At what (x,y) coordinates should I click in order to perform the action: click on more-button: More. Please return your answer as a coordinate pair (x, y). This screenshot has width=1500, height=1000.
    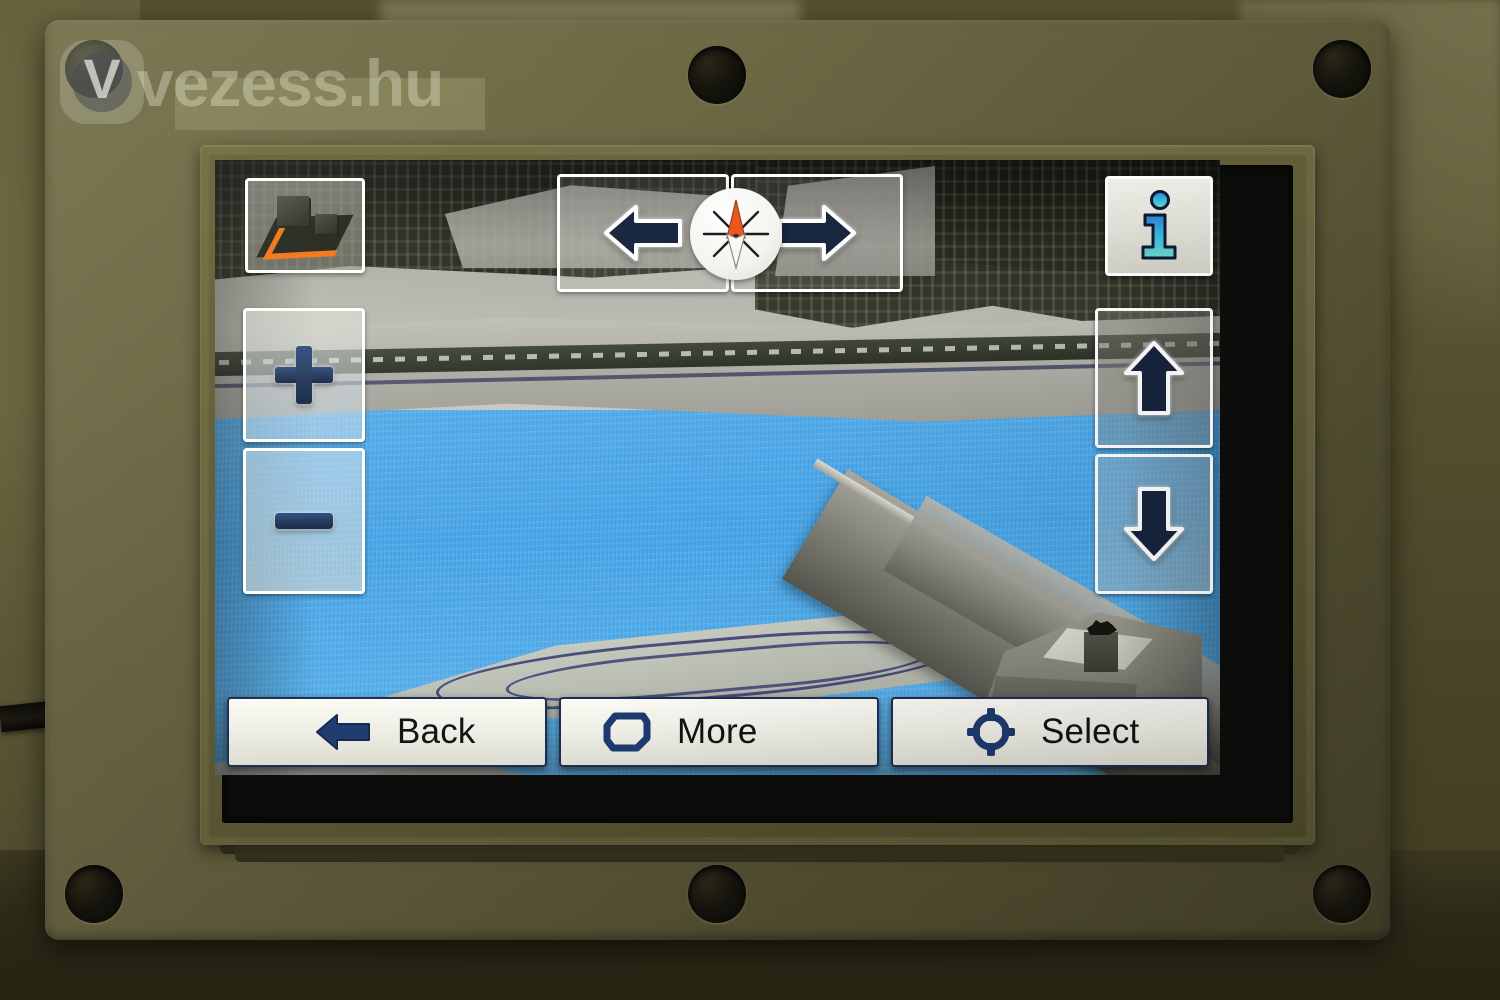
    Looking at the image, I should click on (719, 732).